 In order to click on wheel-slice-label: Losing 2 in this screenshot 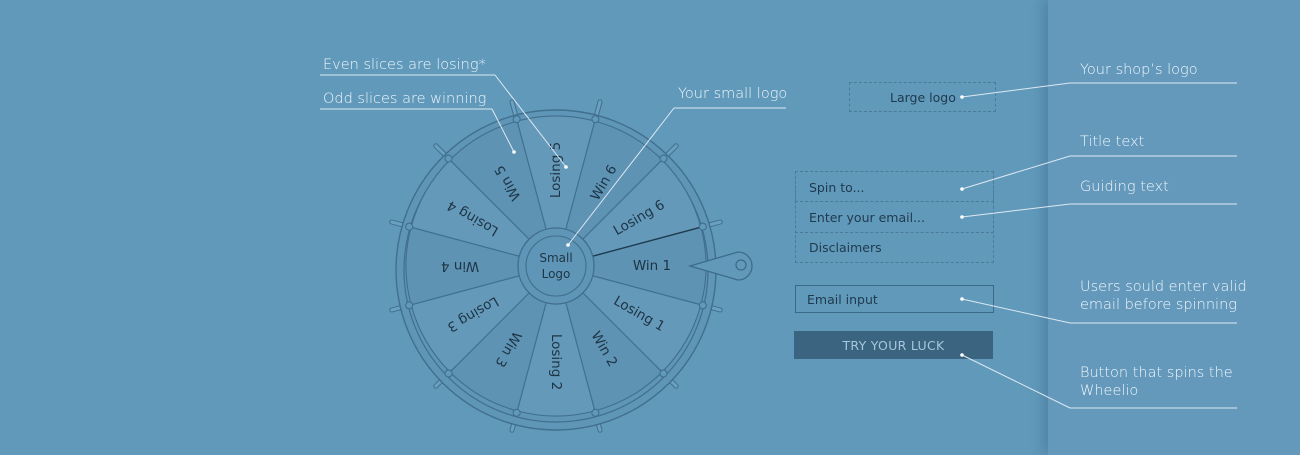, I will do `click(556, 362)`.